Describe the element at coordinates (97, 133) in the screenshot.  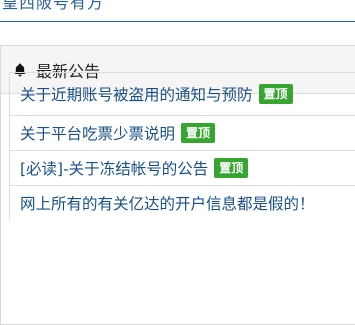
I see `announcement-link: 关于平台吃票少票说明` at that location.